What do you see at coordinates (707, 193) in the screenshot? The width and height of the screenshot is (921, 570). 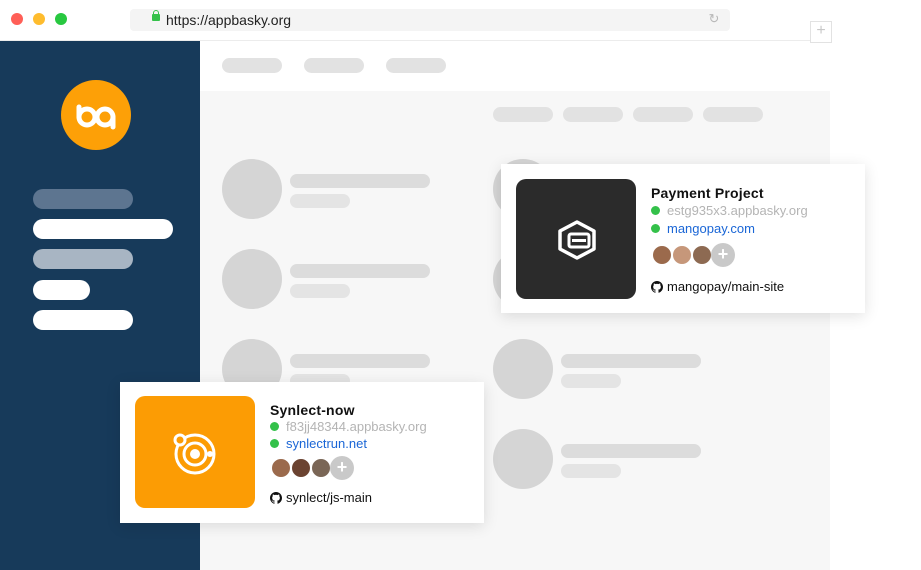 I see `project-name: Payment Project` at bounding box center [707, 193].